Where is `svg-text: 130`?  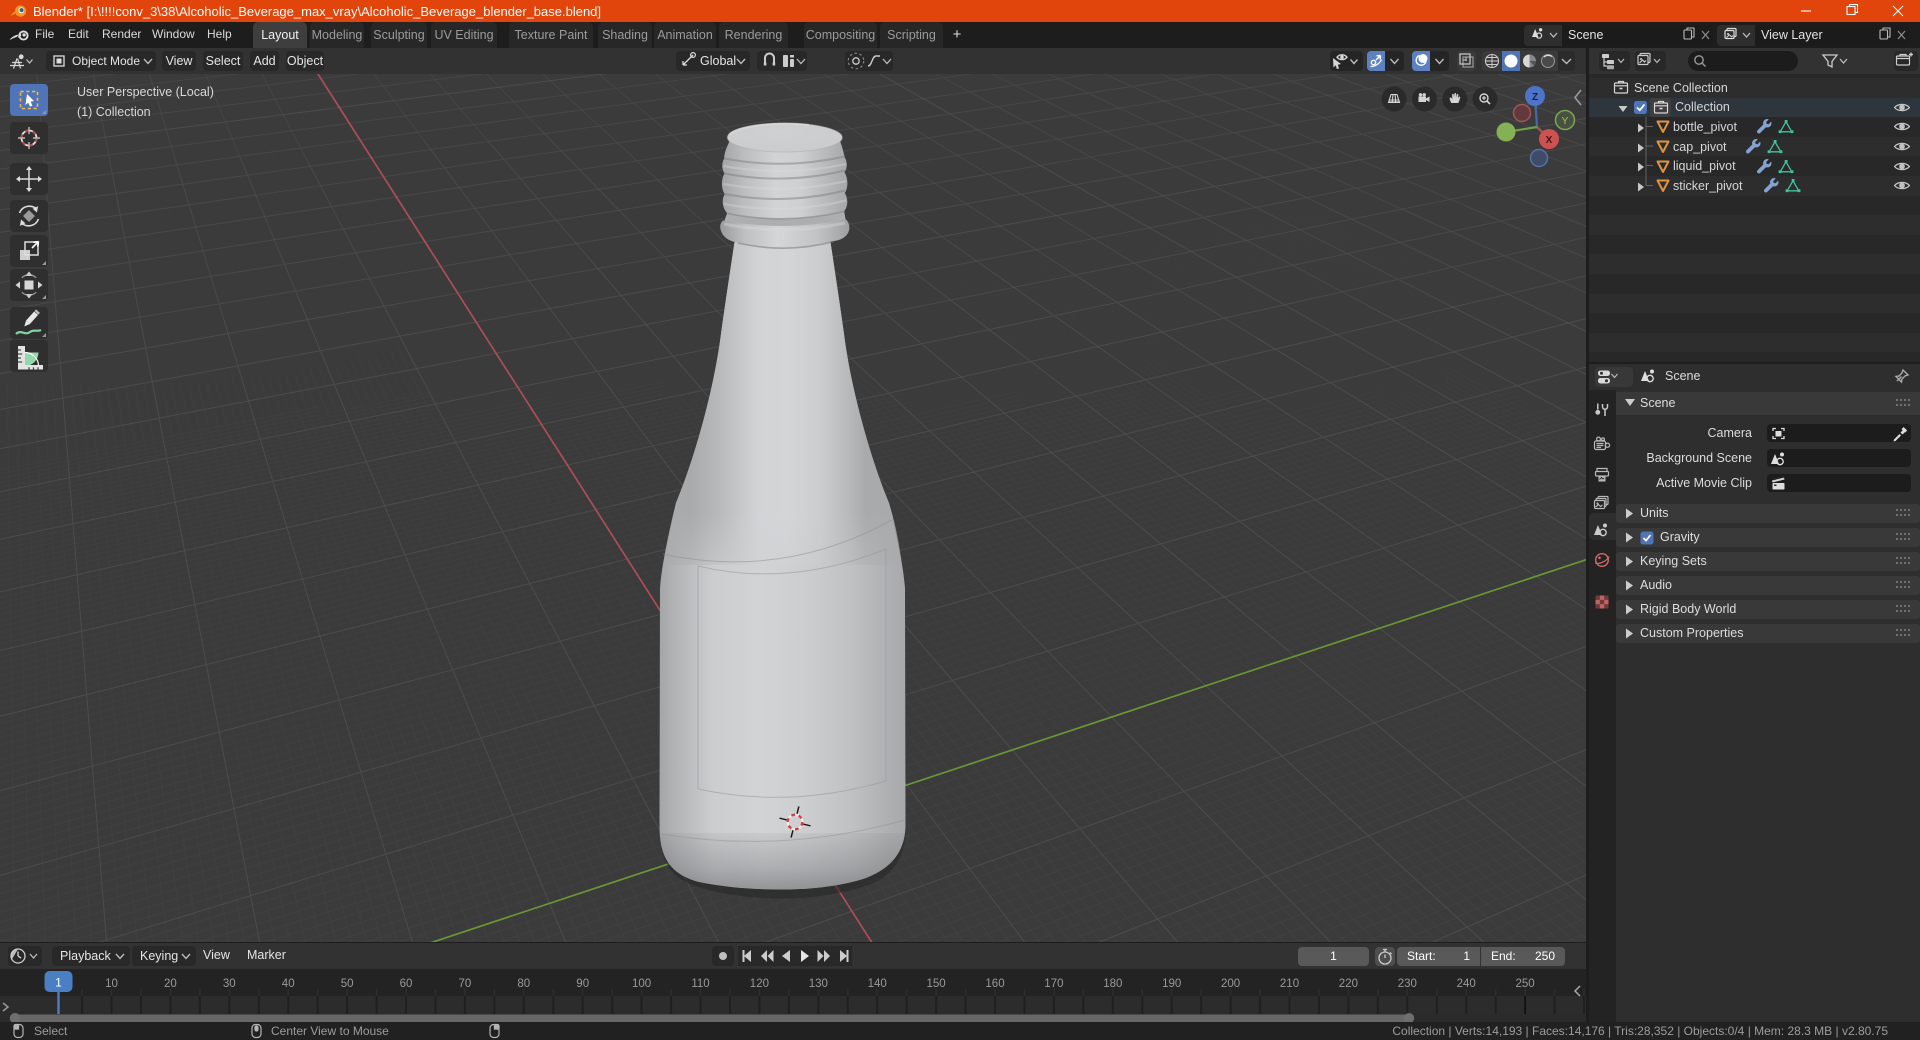 svg-text: 130 is located at coordinates (818, 984).